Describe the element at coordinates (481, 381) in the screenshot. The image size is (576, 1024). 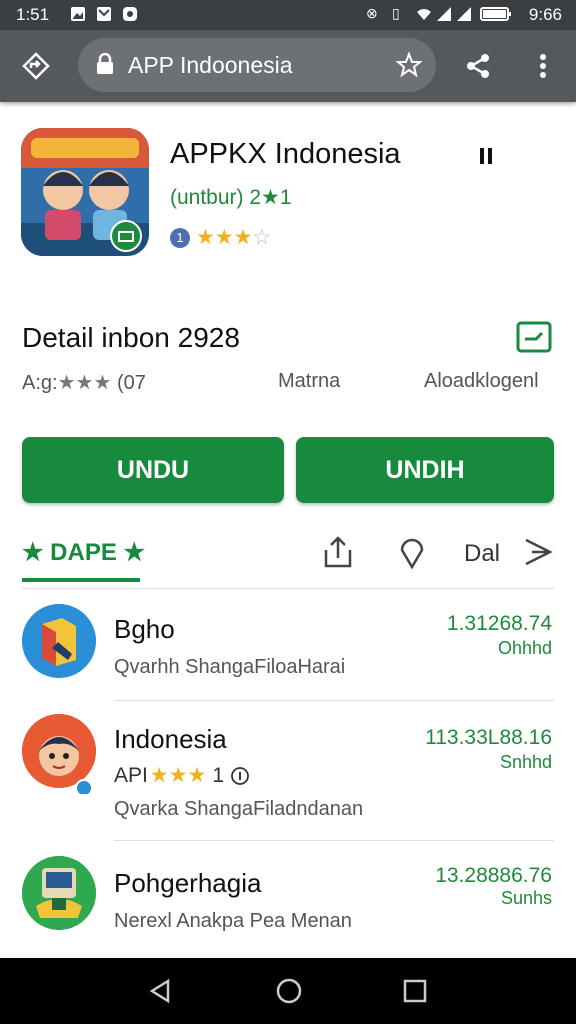
I see `detail-meta-right: Aloadklogenl` at that location.